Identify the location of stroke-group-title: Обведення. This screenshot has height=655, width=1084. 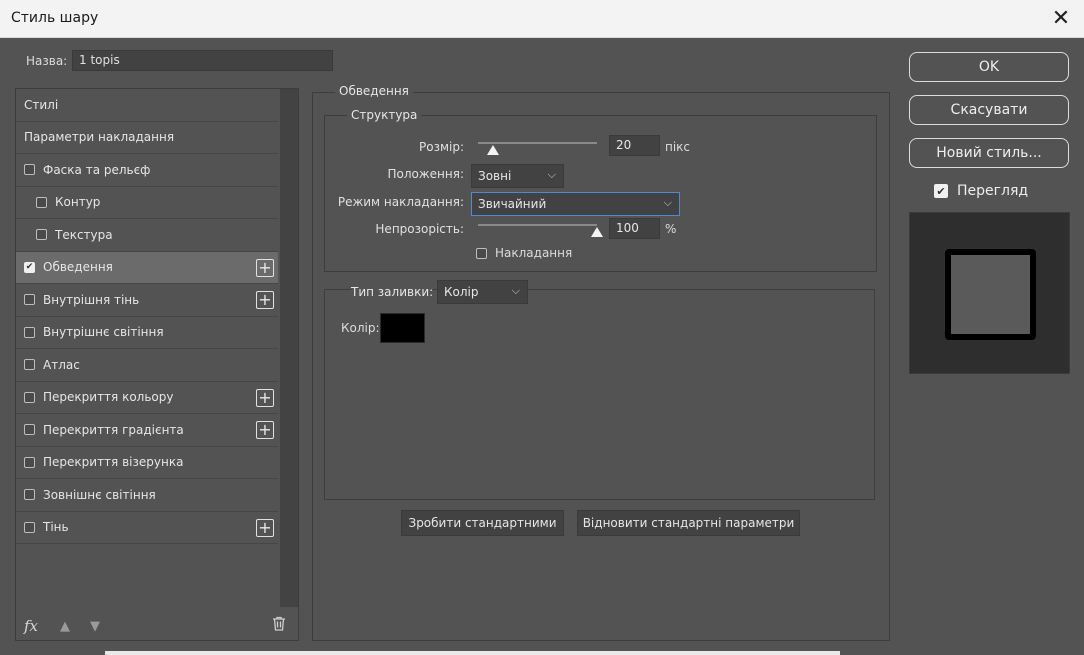
(374, 91).